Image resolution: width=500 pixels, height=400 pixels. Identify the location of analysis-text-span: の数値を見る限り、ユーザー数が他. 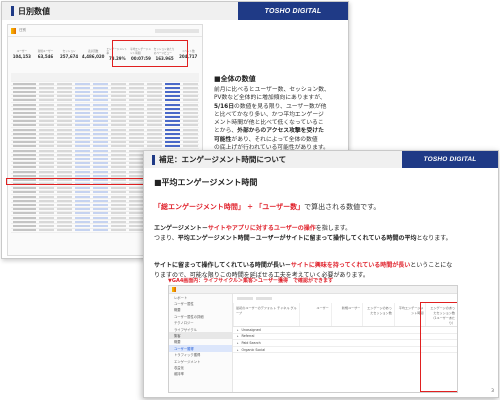
(280, 106).